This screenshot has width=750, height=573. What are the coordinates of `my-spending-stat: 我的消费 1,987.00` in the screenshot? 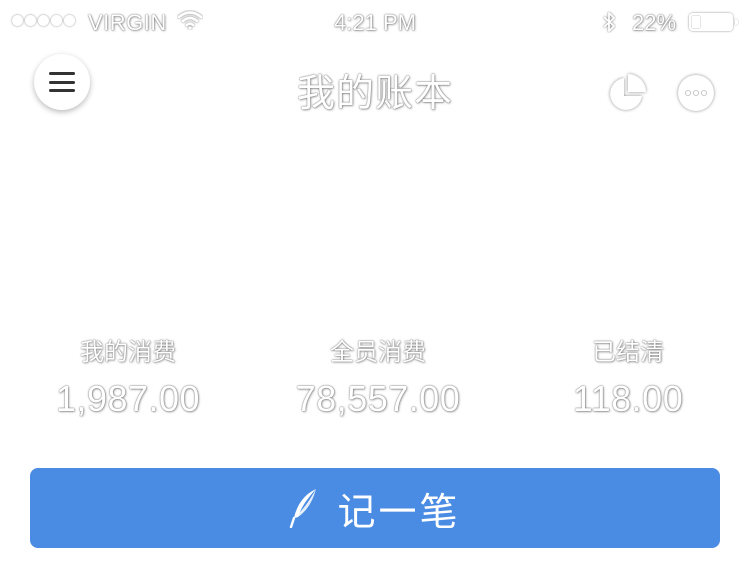 It's located at (128, 378).